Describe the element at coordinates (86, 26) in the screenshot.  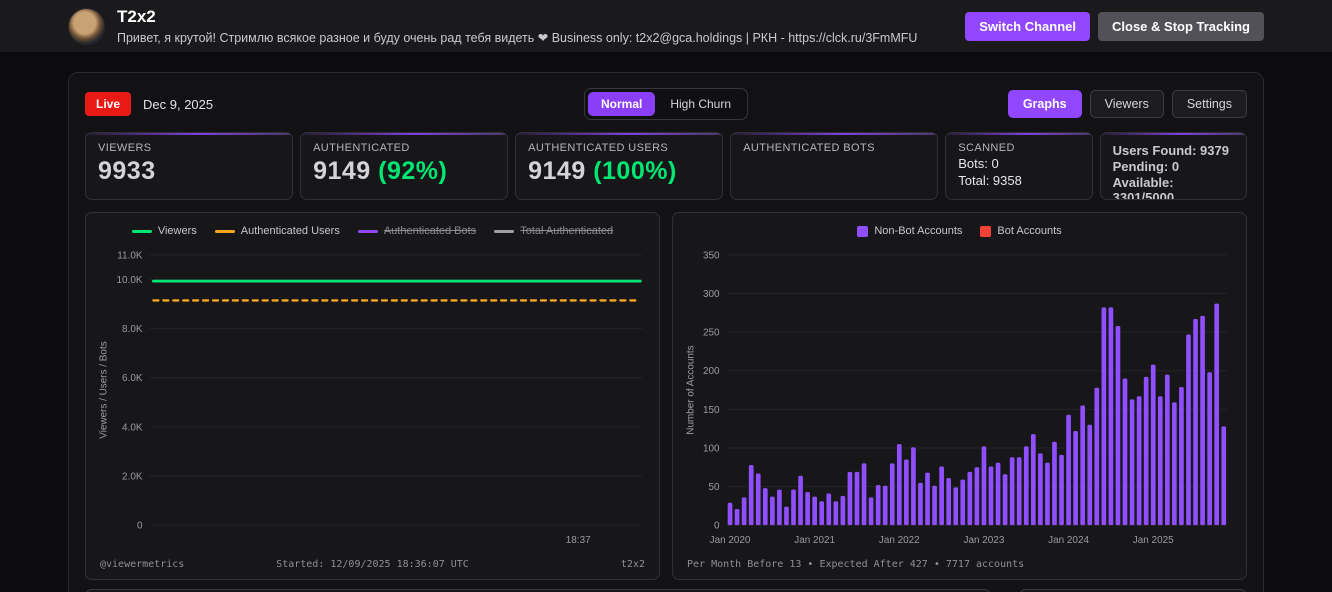
I see `channel-avatar` at that location.